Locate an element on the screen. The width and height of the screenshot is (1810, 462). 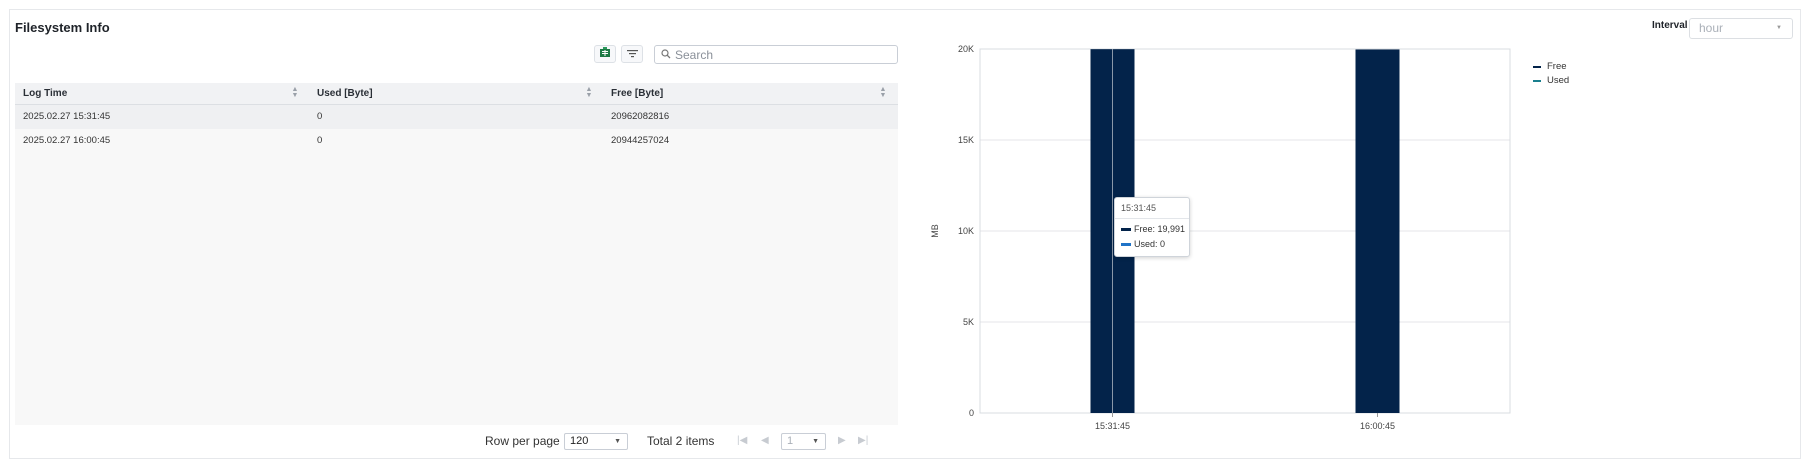
legend-item-used: Used is located at coordinates (1551, 80).